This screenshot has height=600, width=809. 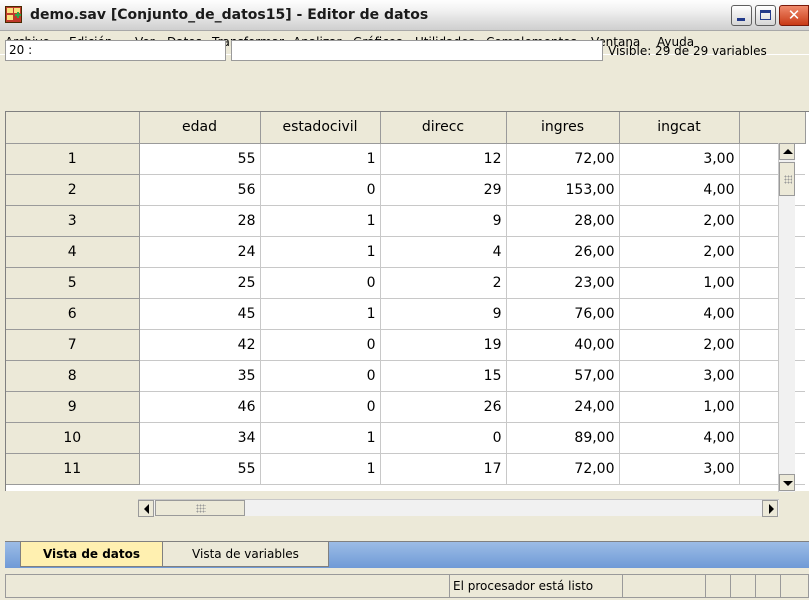 I want to click on row-header: 1, so click(x=73, y=159).